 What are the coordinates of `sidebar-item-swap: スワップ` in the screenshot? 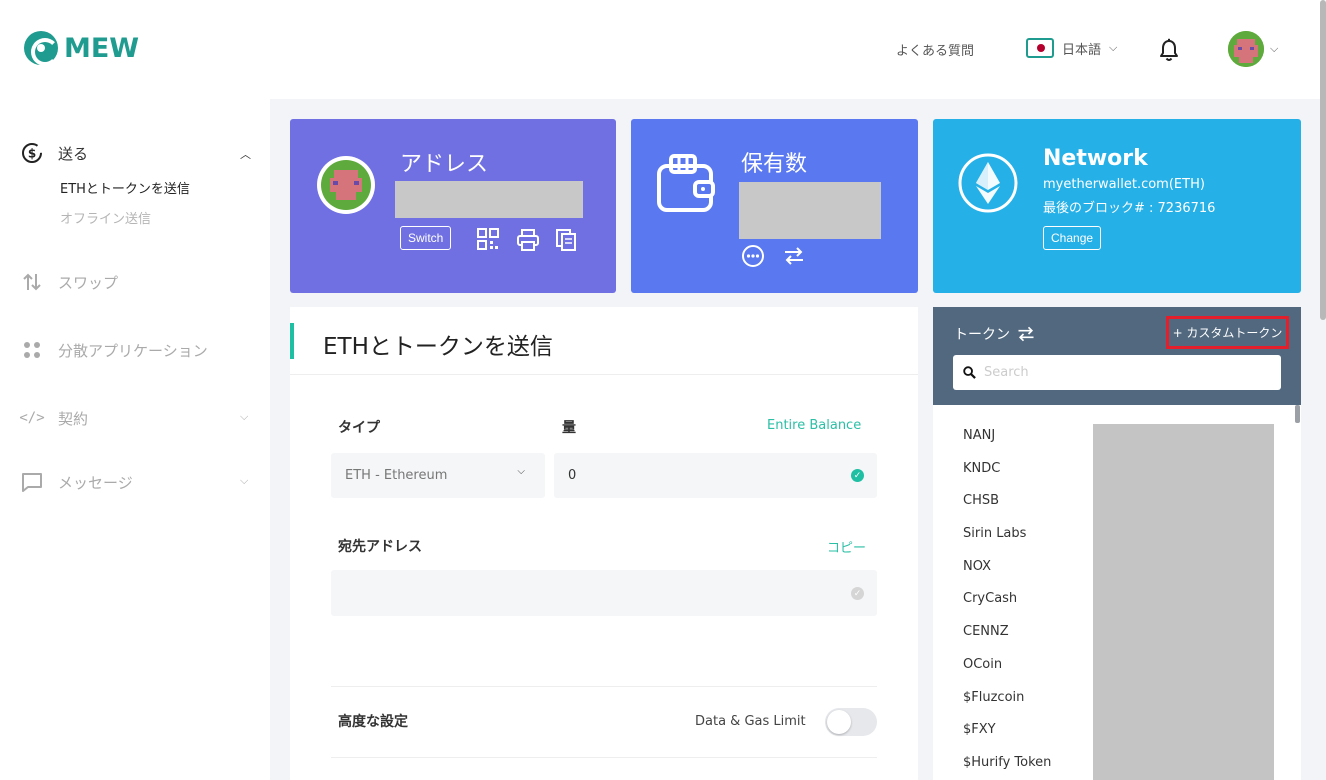 It's located at (69, 282).